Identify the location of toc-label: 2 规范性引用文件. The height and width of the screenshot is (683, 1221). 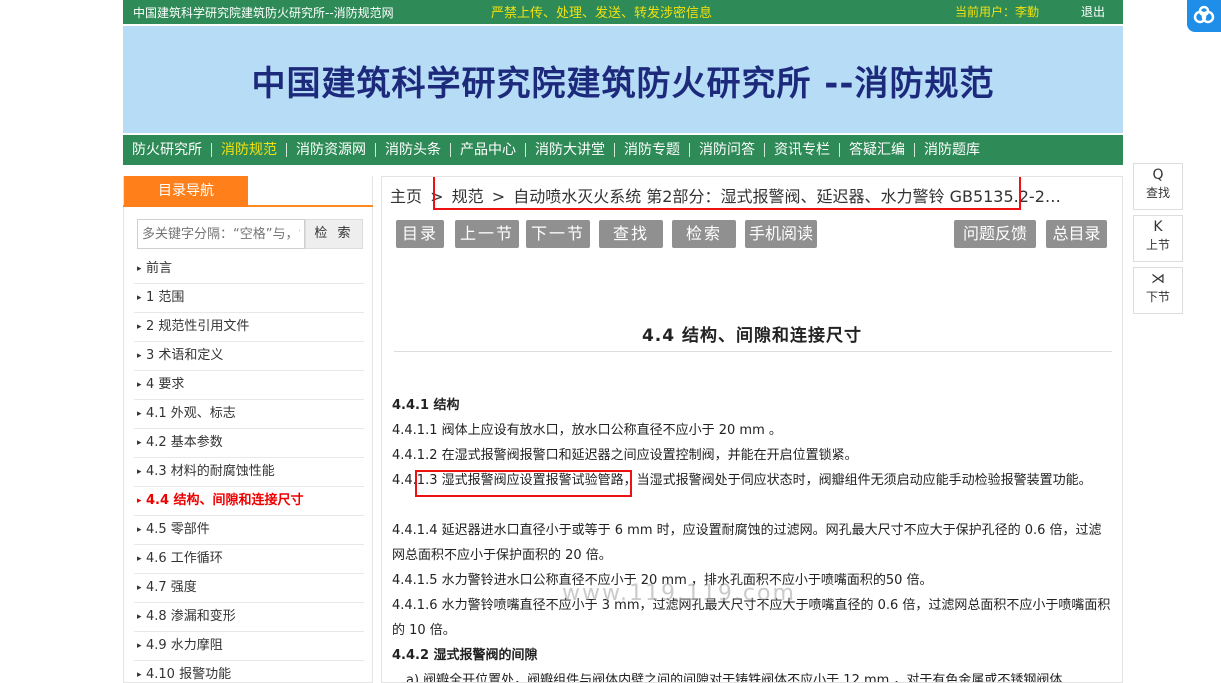
(198, 326).